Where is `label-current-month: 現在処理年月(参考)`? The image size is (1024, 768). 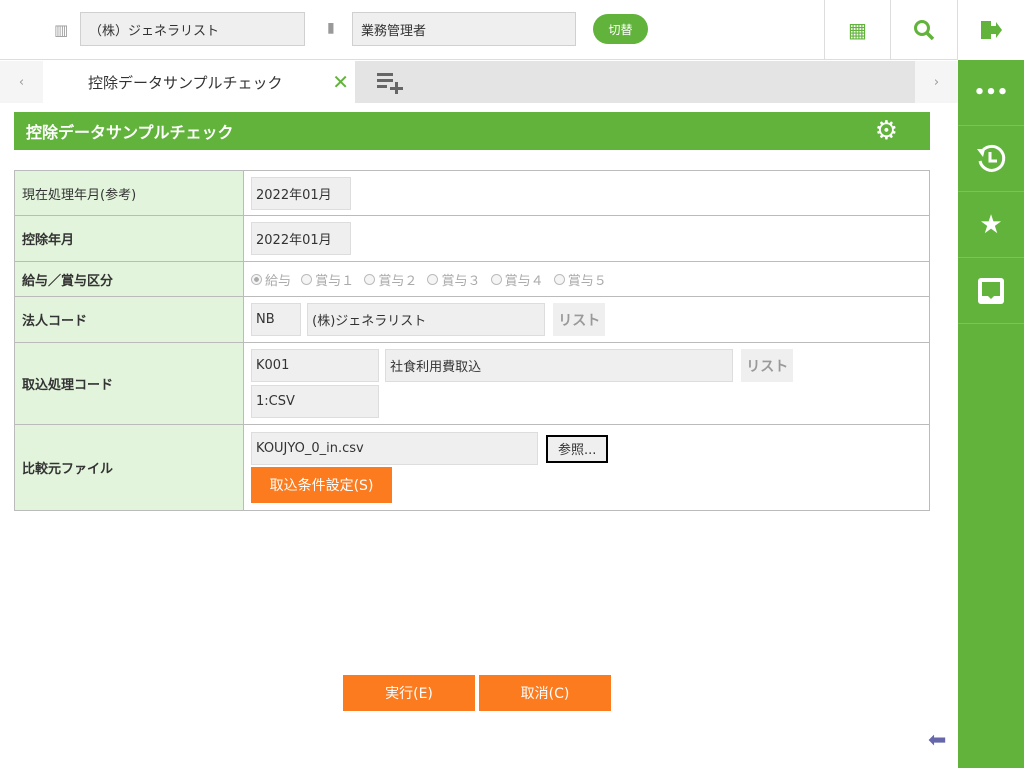 label-current-month: 現在処理年月(参考) is located at coordinates (129, 193).